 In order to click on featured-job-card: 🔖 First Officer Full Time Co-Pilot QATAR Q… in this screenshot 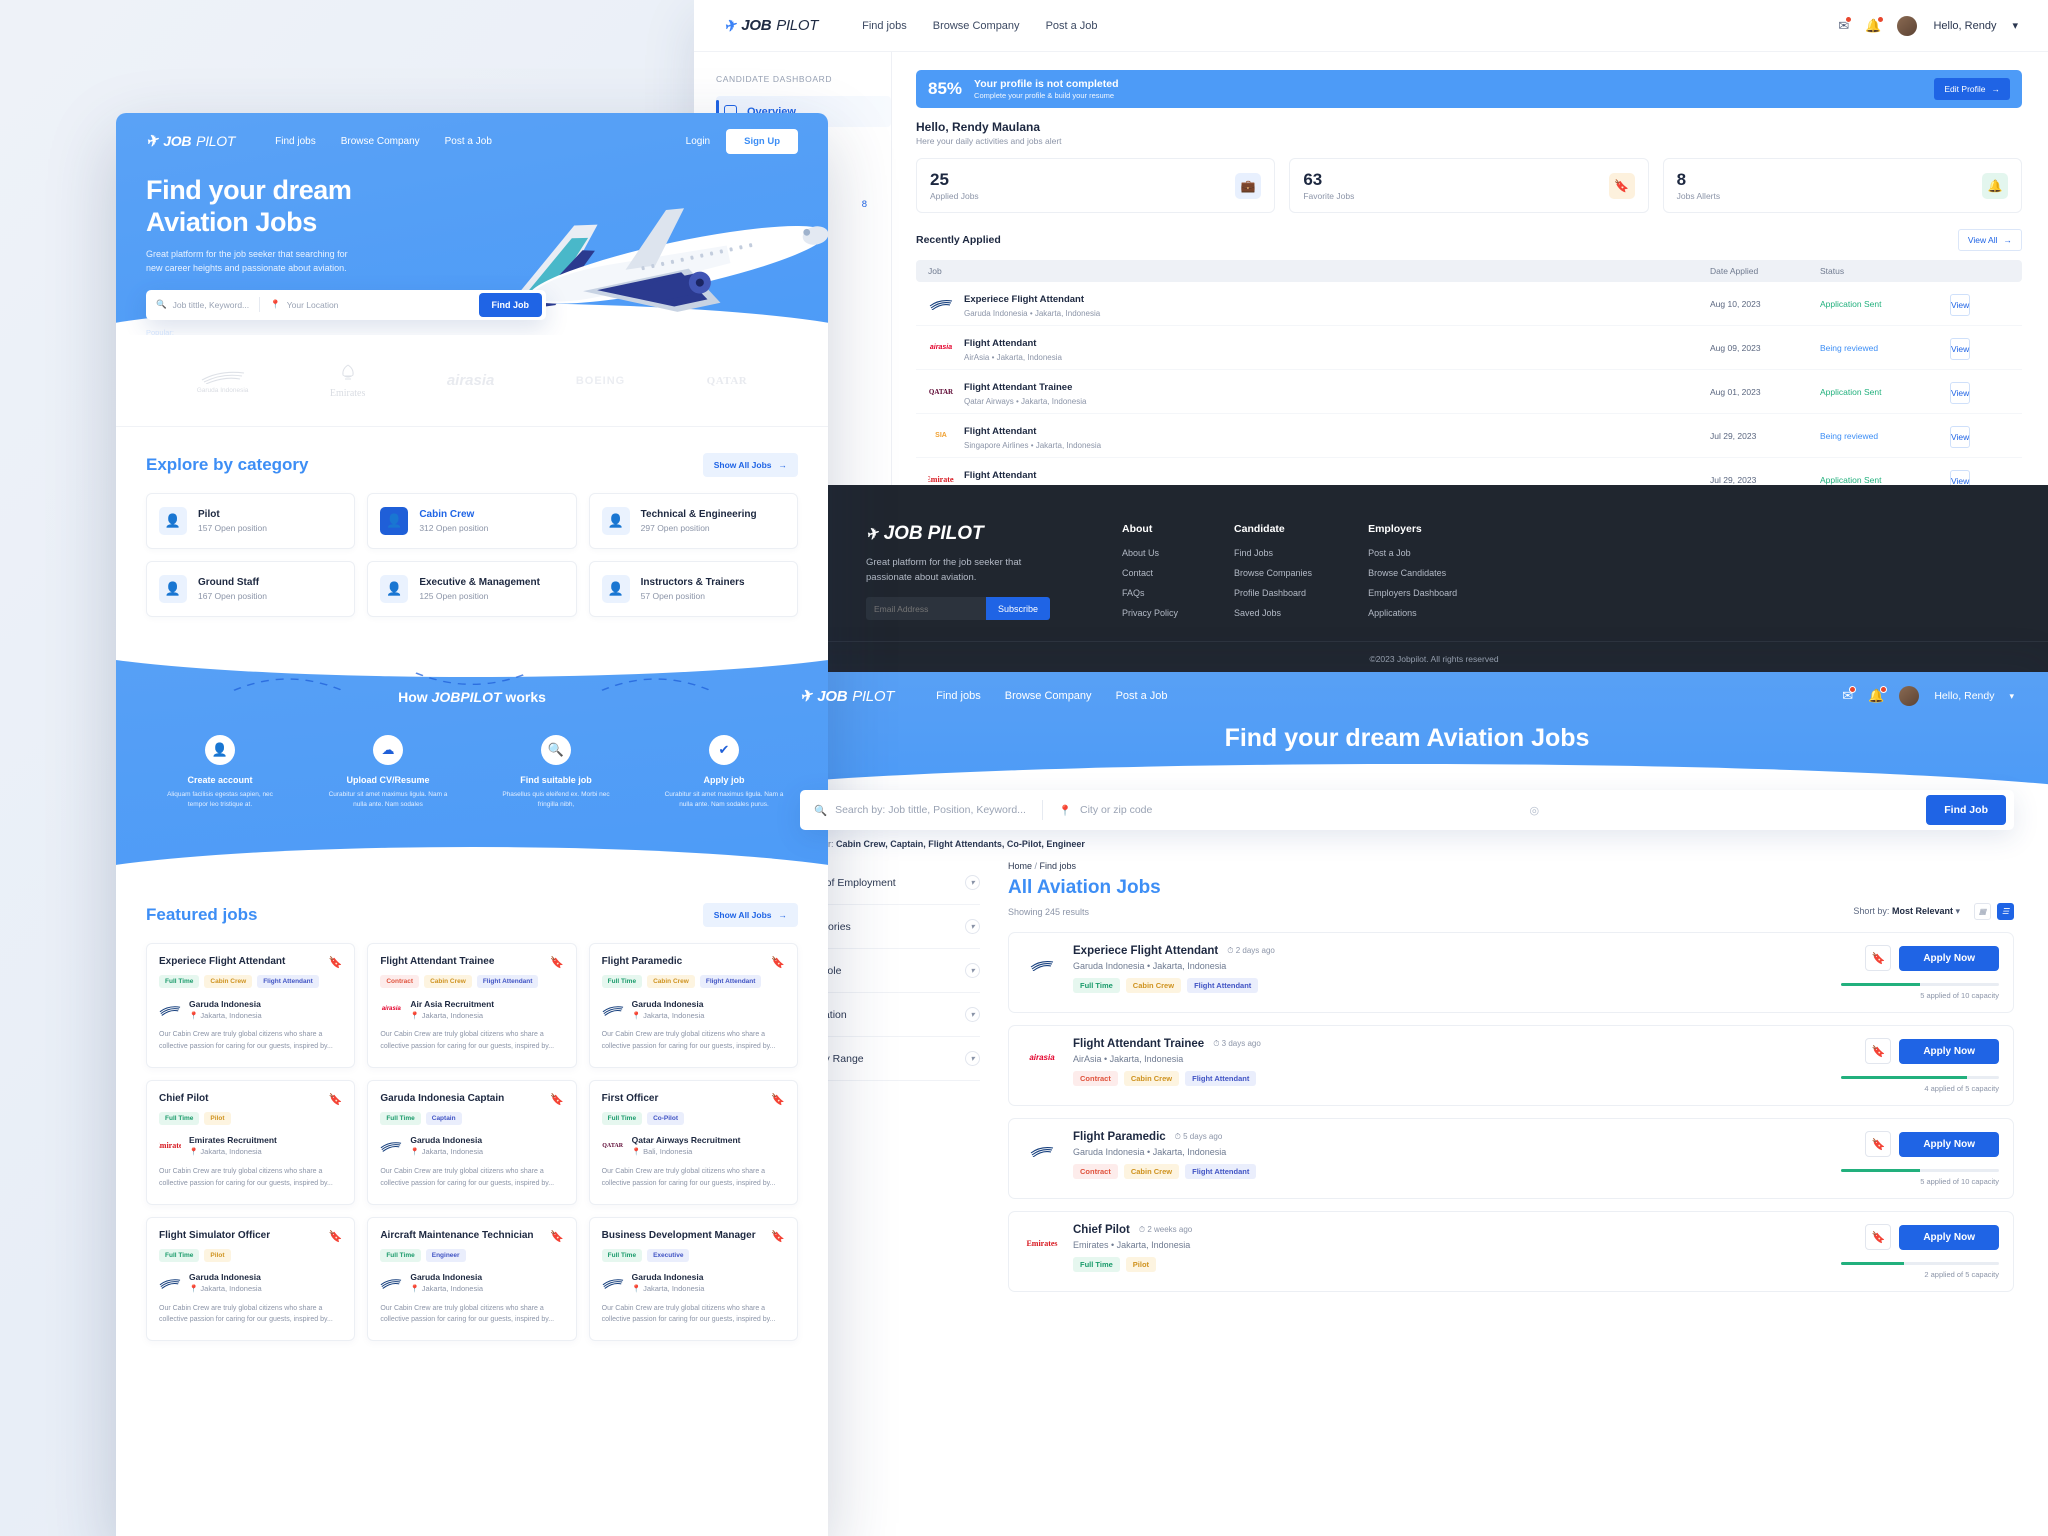, I will do `click(693, 1142)`.